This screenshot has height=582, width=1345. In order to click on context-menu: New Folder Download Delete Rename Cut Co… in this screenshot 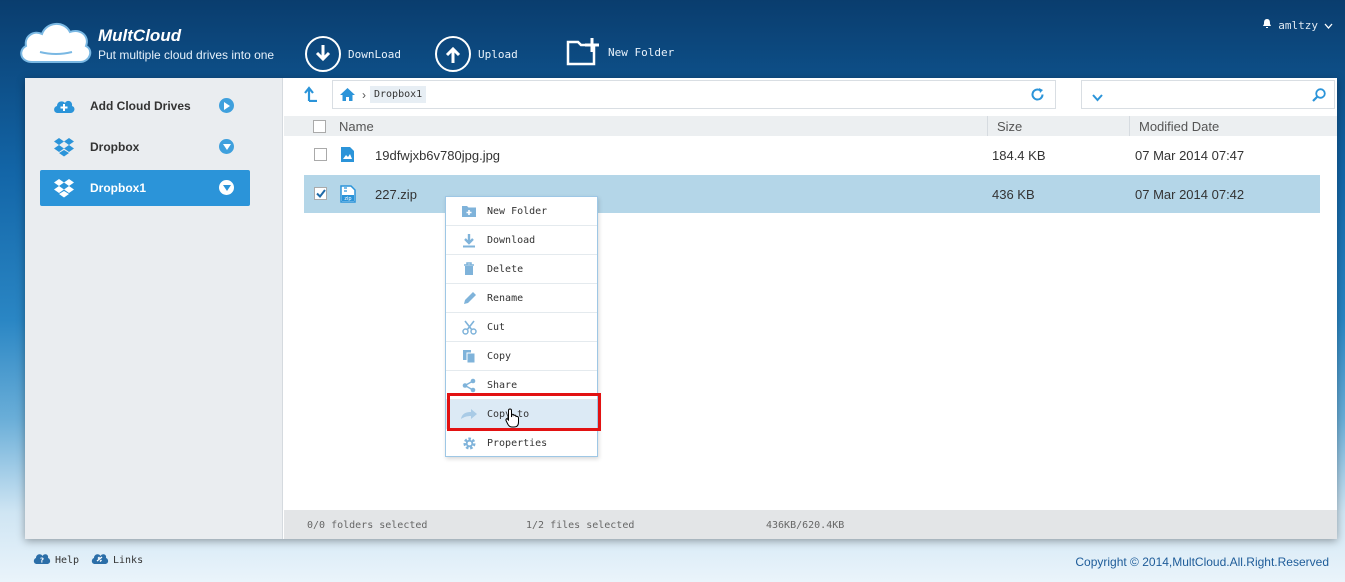, I will do `click(521, 326)`.